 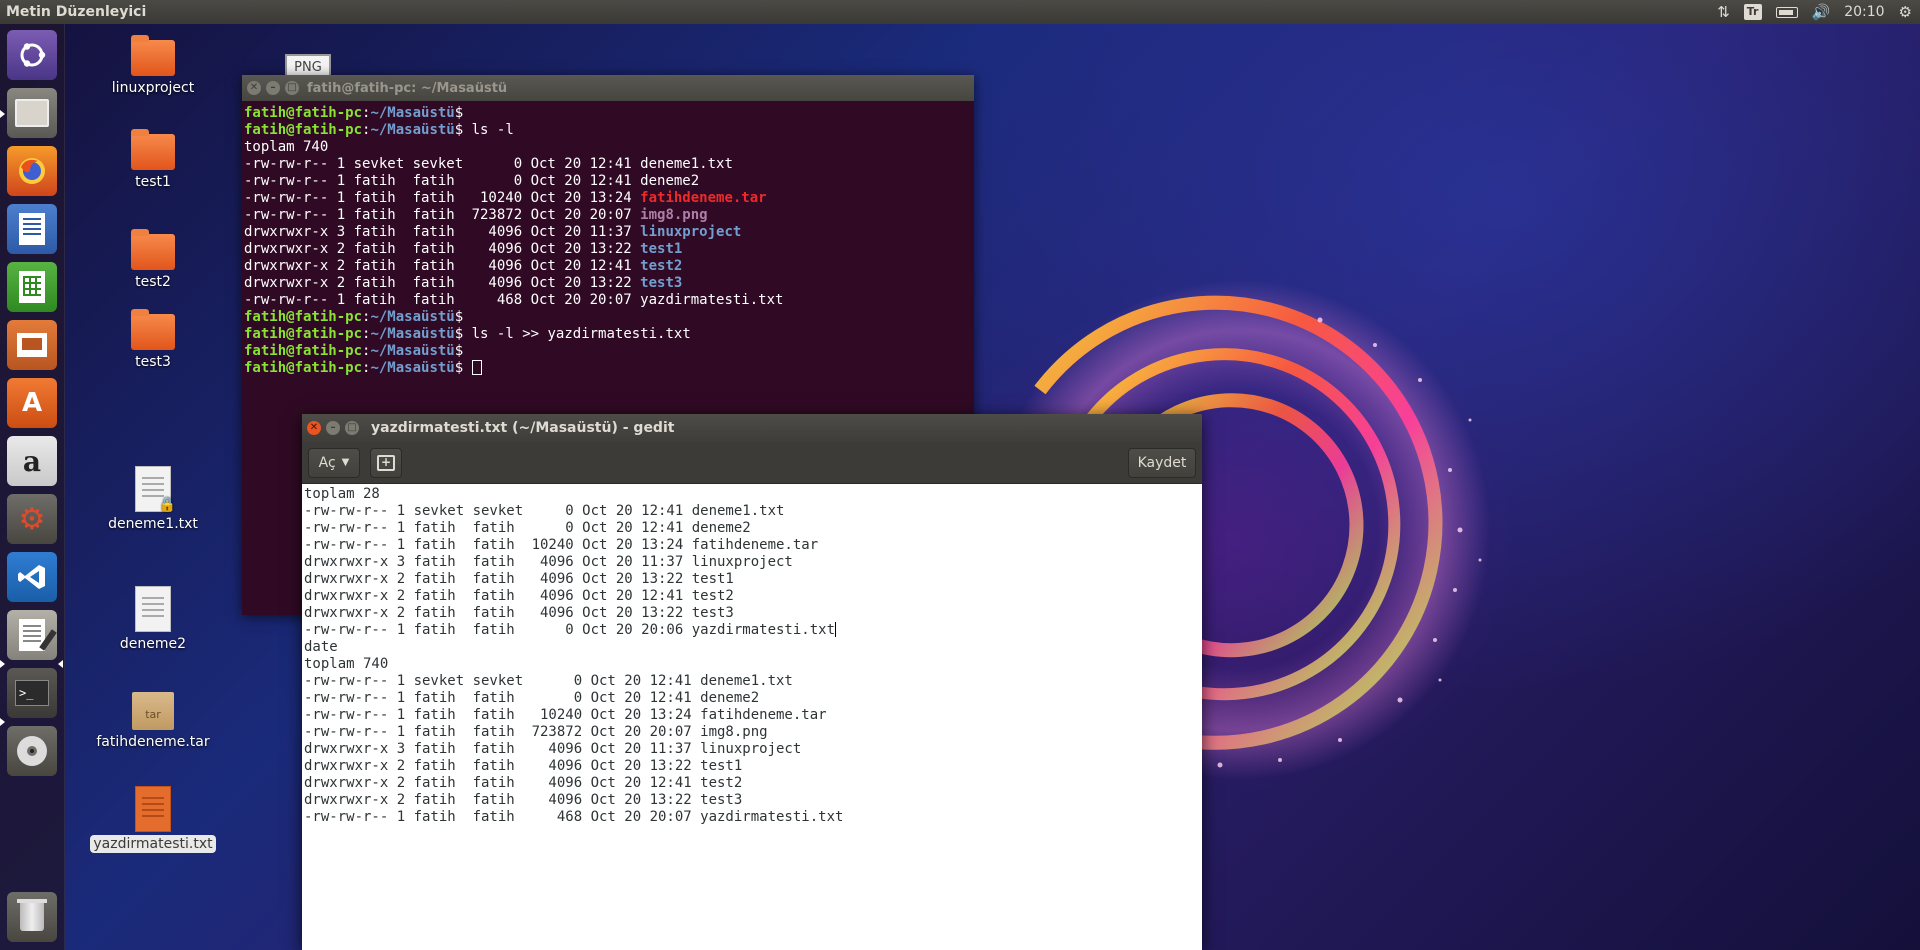 What do you see at coordinates (32, 171) in the screenshot?
I see `firefox-icon` at bounding box center [32, 171].